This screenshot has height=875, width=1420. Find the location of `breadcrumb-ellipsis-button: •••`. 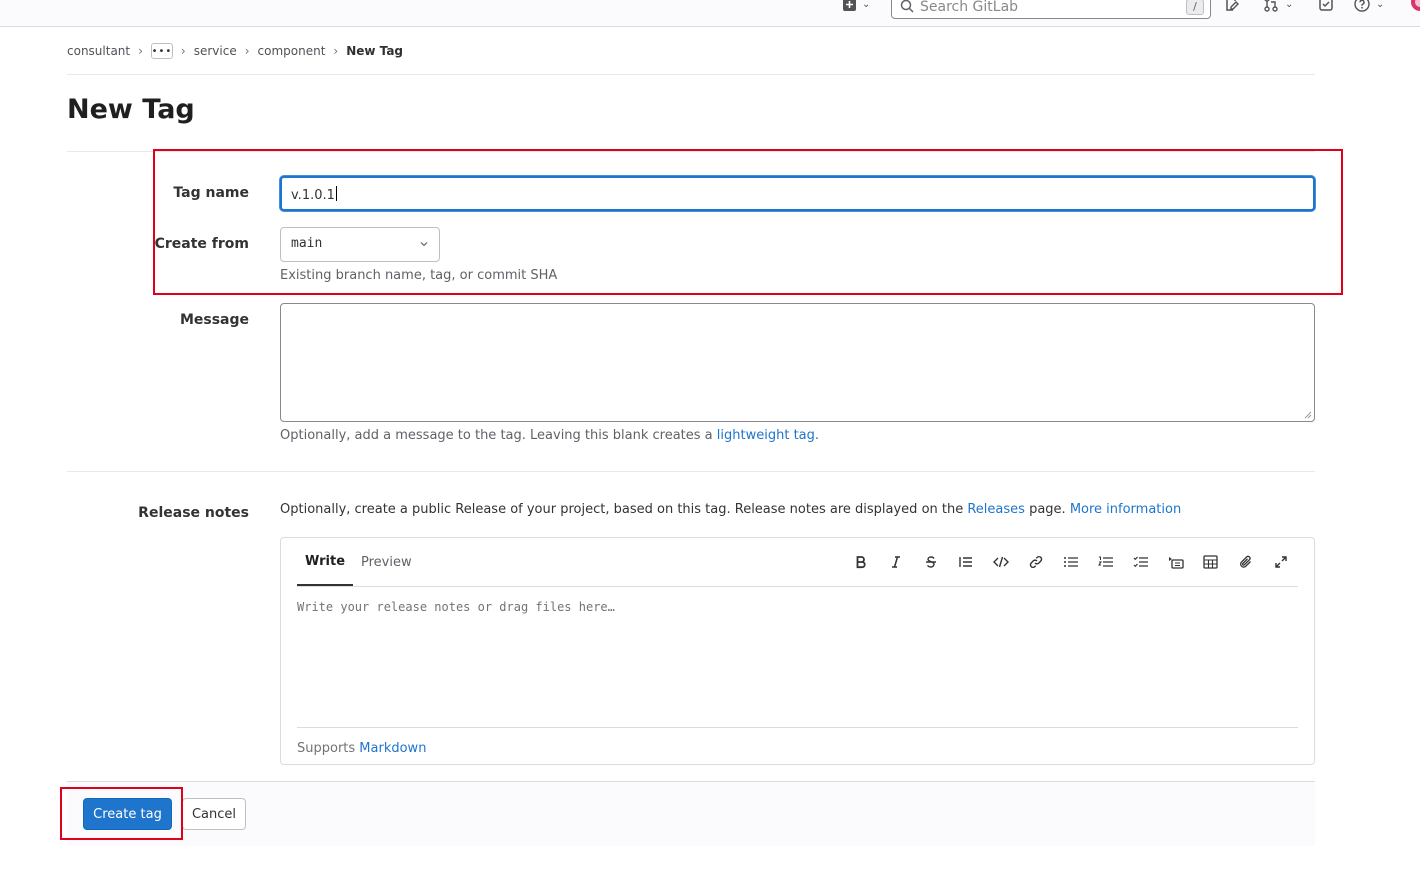

breadcrumb-ellipsis-button: ••• is located at coordinates (161, 51).